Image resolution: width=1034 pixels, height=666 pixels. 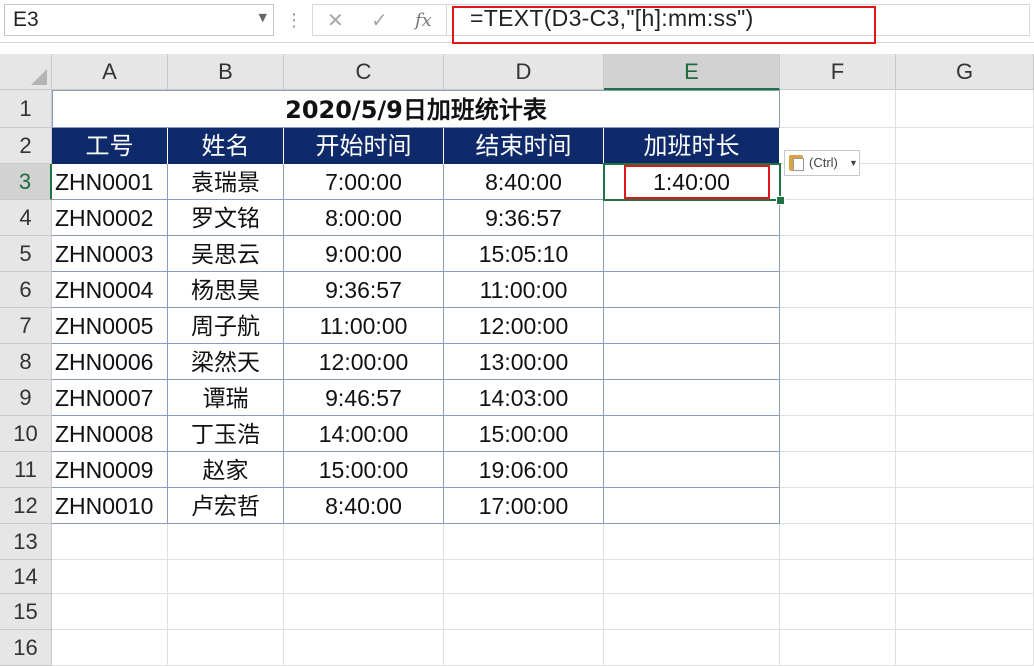 I want to click on row-header-1: 1, so click(x=26, y=109).